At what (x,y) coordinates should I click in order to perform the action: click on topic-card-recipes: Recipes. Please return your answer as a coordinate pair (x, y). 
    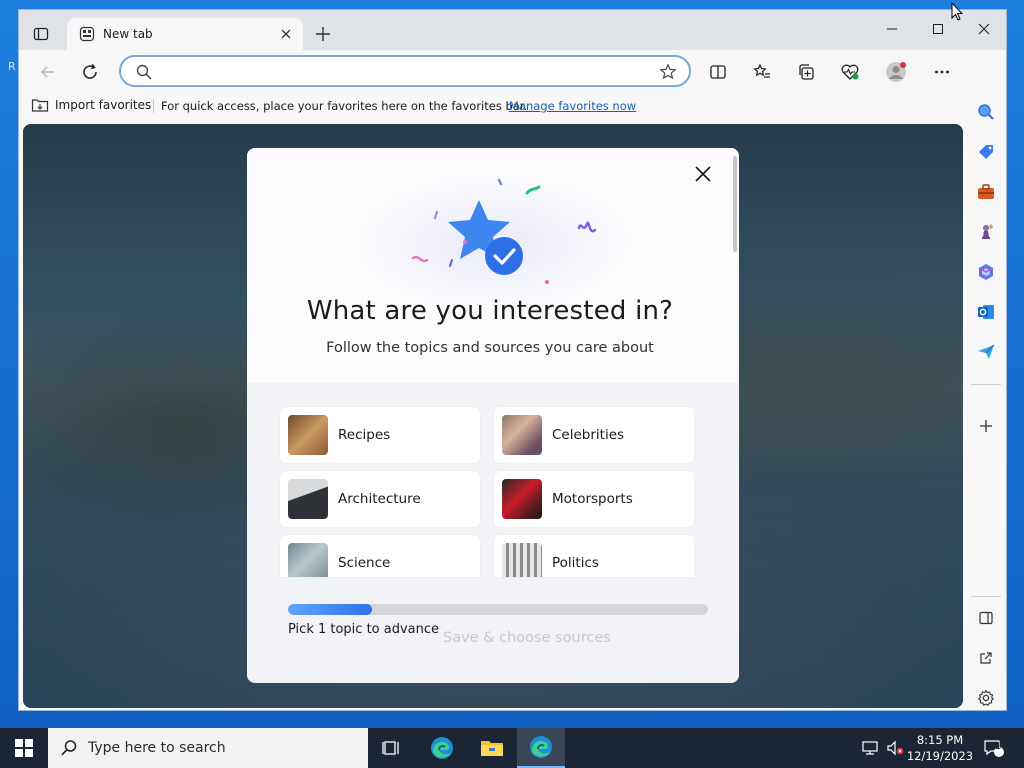
    Looking at the image, I should click on (380, 435).